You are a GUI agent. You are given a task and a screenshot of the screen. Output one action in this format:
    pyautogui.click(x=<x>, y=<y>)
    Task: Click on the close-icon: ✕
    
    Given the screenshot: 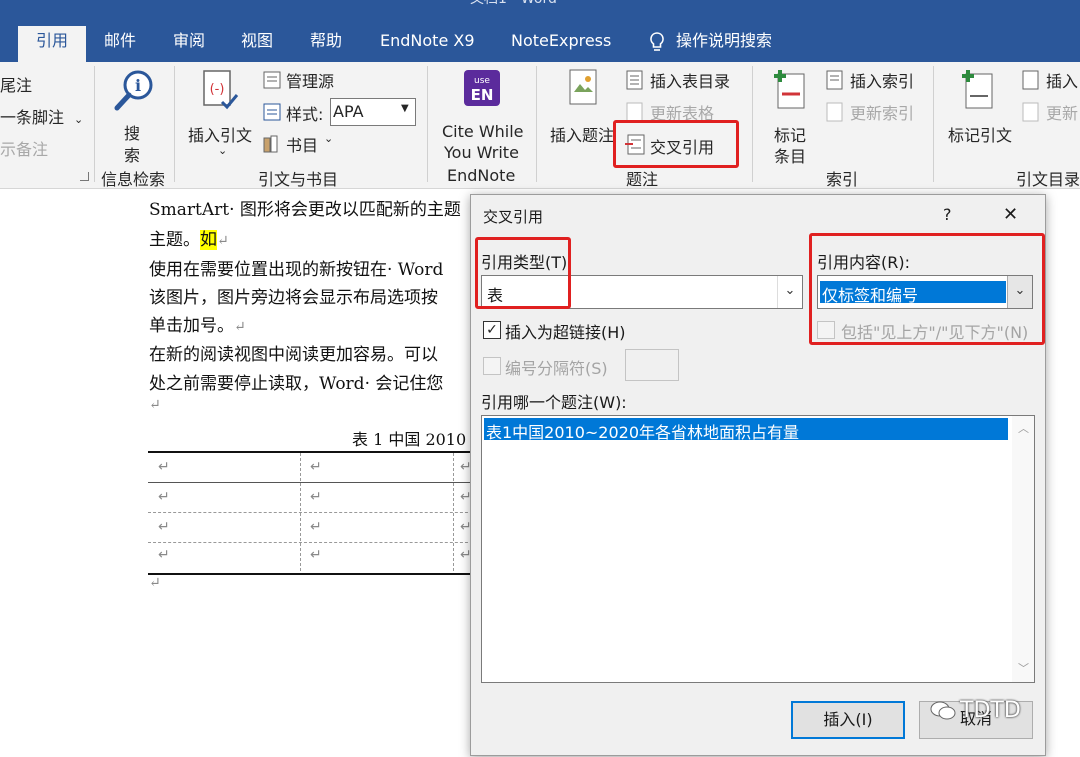 What is the action you would take?
    pyautogui.click(x=1010, y=214)
    